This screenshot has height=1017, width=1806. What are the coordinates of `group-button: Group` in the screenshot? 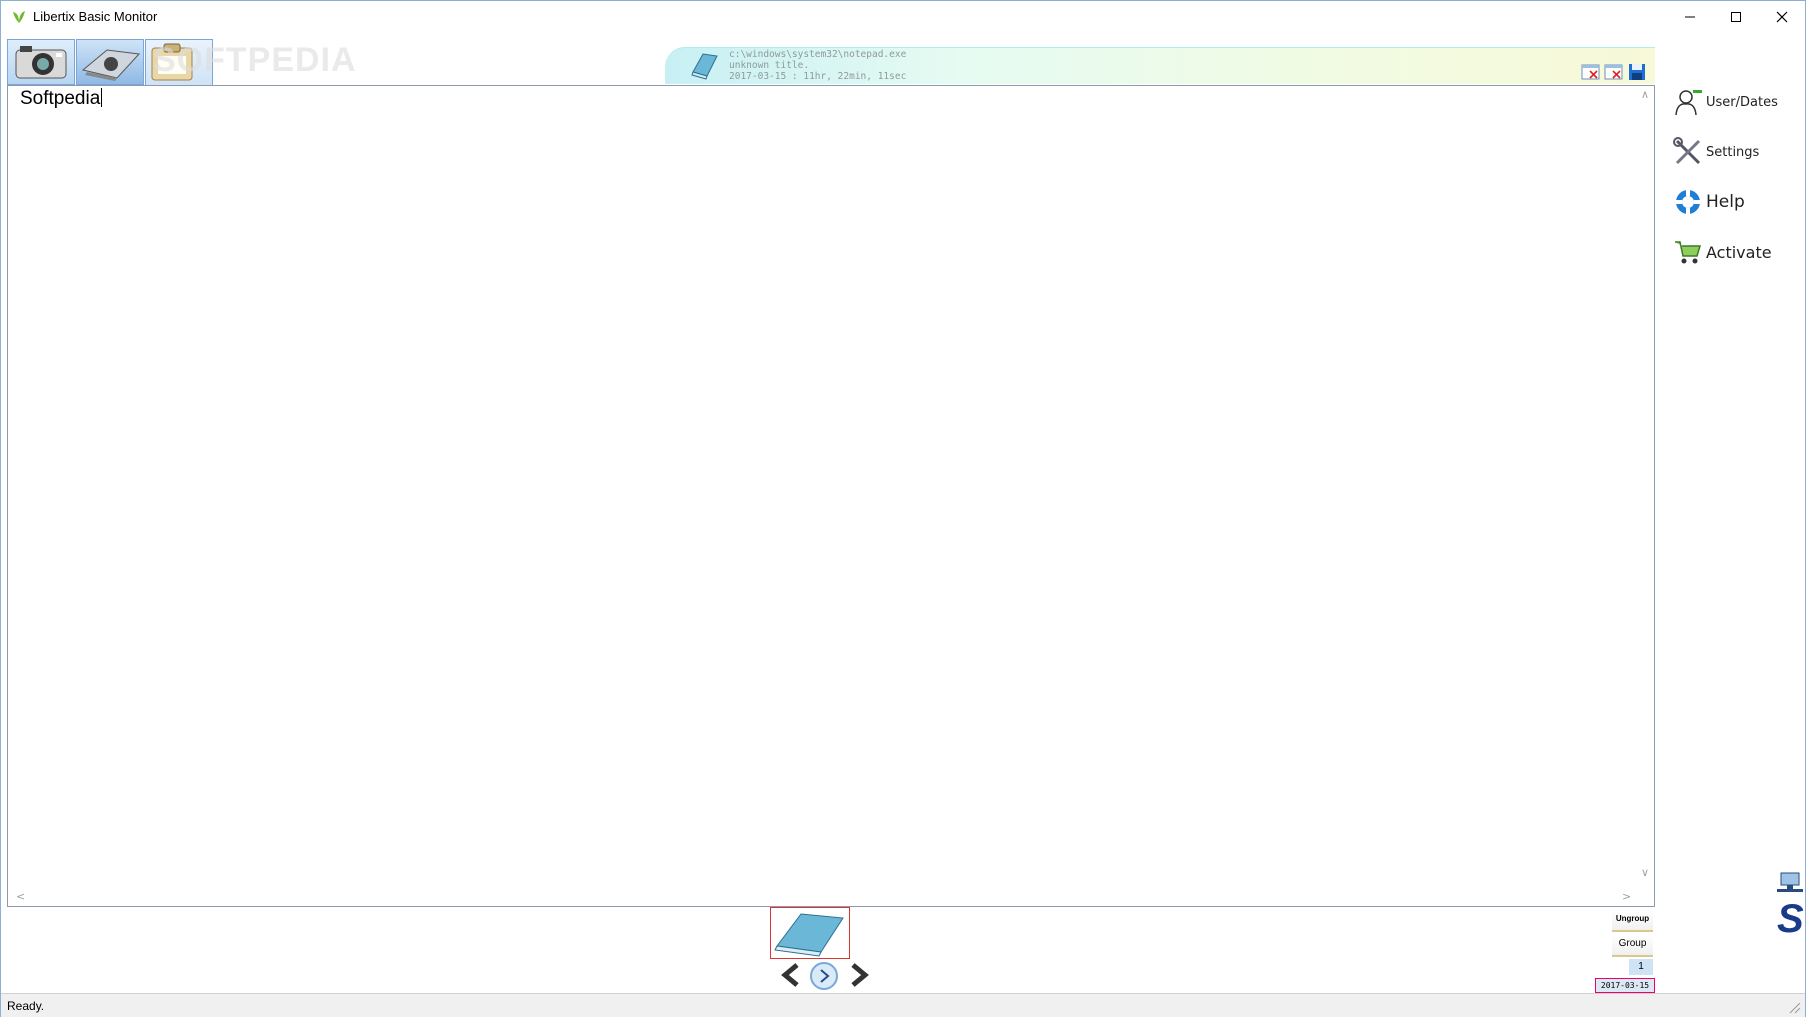 It's located at (1632, 946).